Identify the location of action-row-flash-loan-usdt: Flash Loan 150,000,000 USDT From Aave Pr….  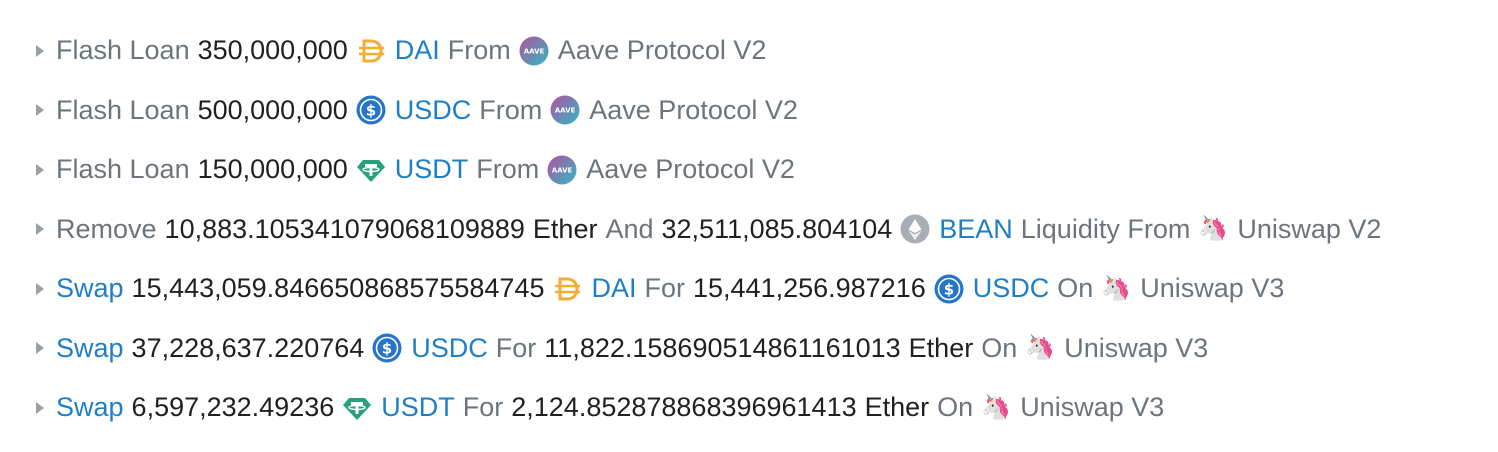
(707, 170).